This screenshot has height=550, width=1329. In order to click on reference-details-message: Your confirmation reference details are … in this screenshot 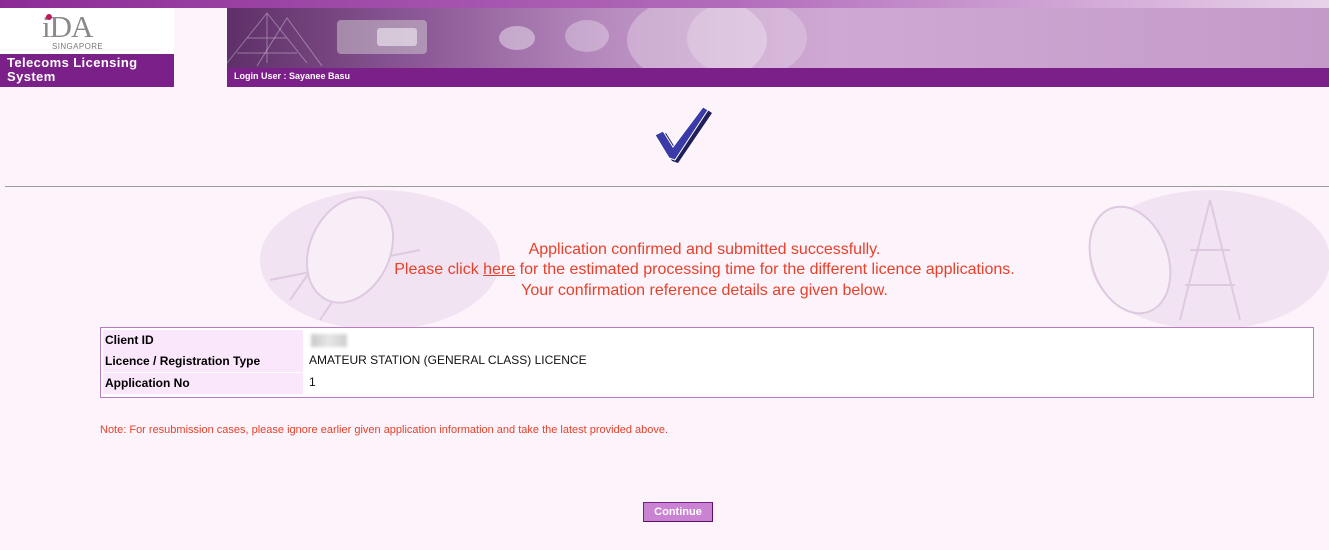, I will do `click(704, 290)`.